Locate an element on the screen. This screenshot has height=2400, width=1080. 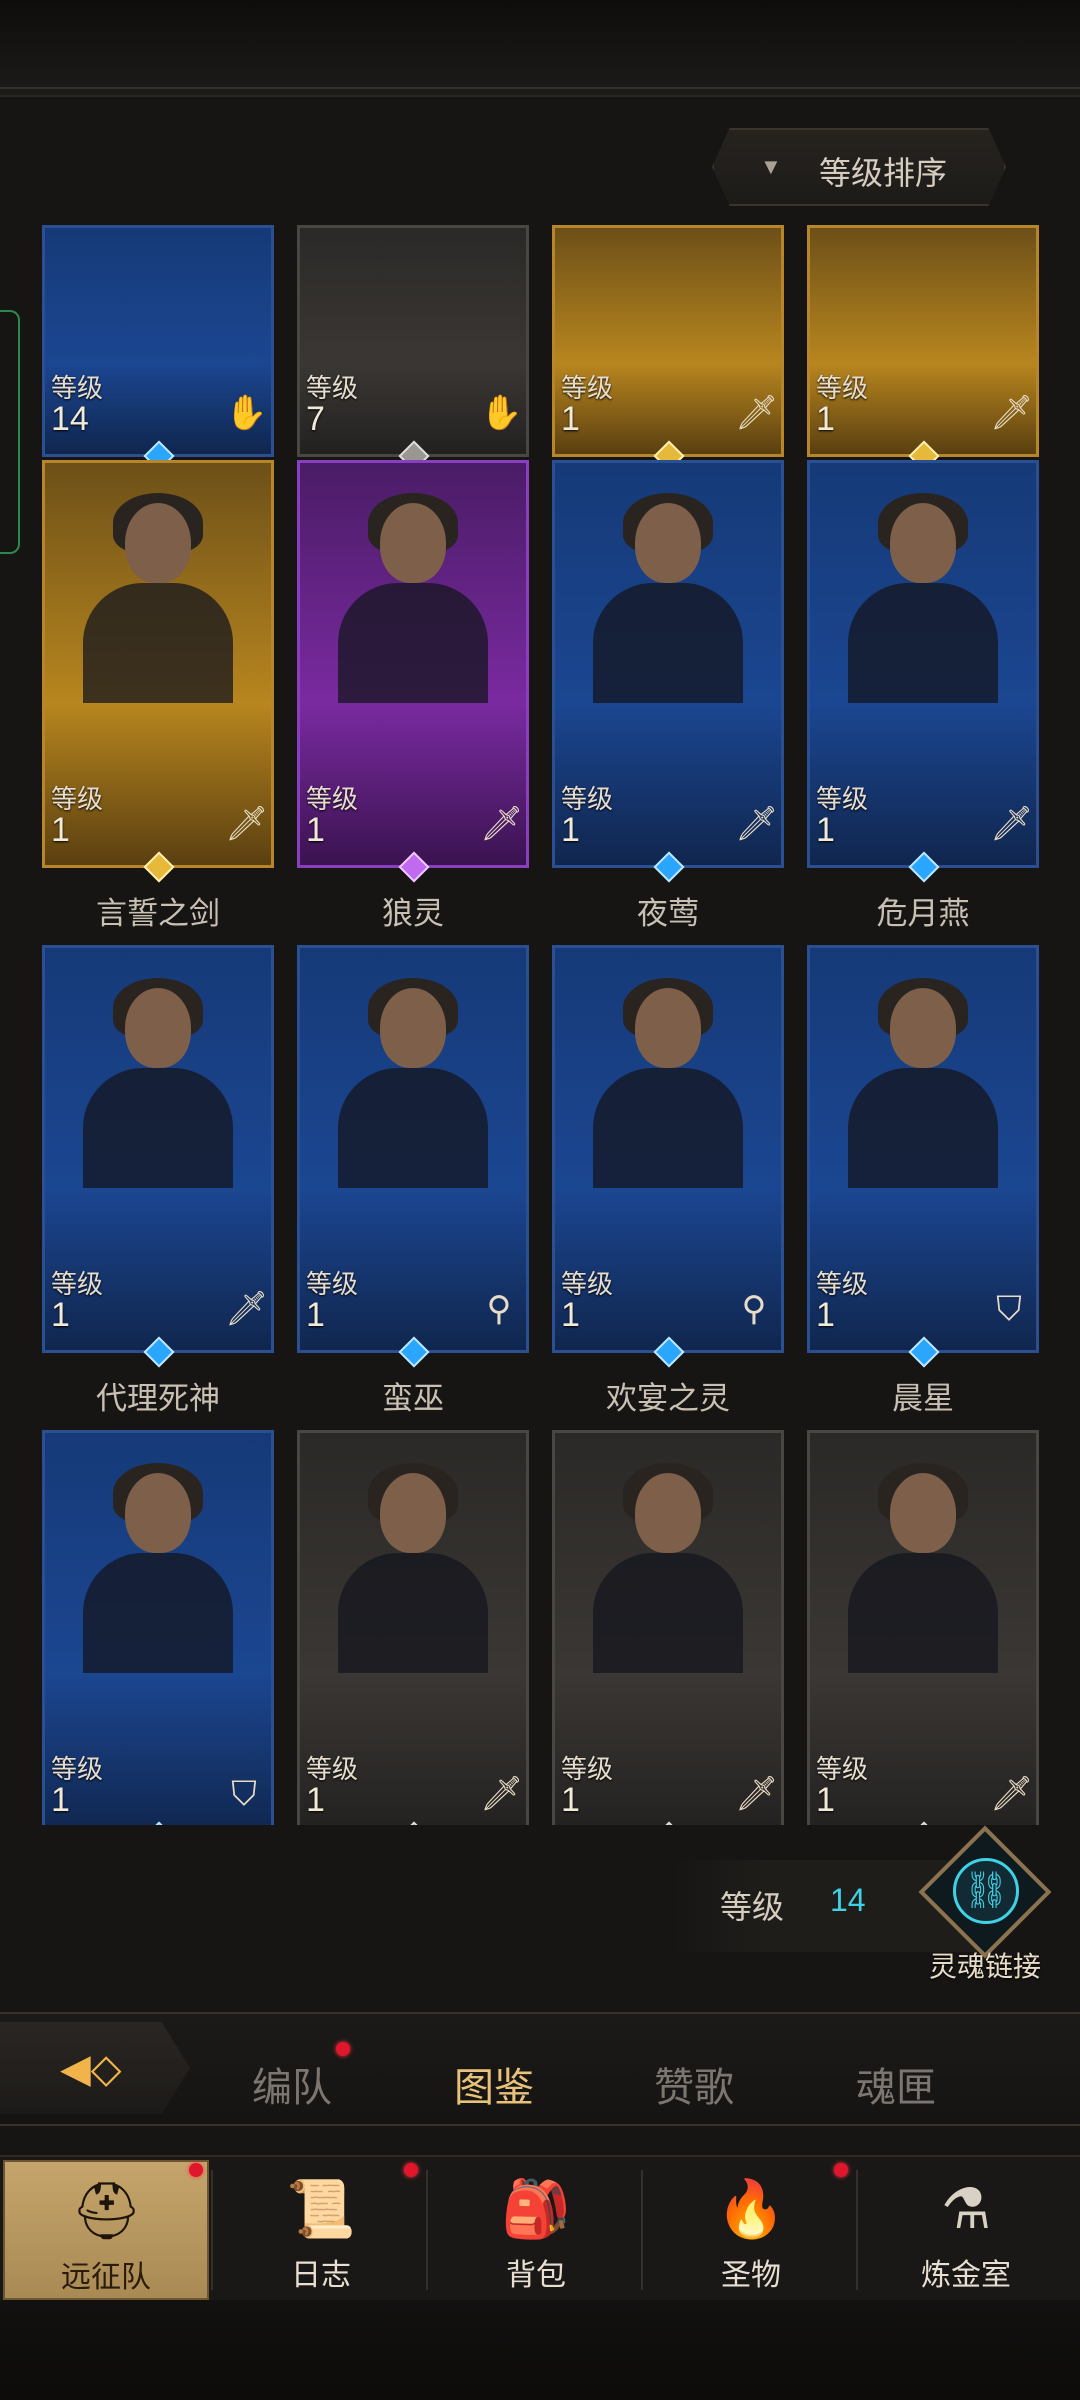
soul-link-button: ⛓ 灵魂链接 is located at coordinates (985, 1903).